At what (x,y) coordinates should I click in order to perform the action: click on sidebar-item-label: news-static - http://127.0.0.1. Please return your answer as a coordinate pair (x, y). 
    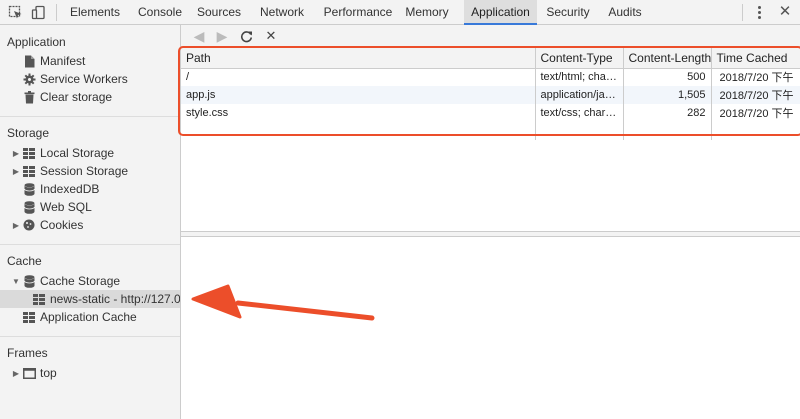
    Looking at the image, I should click on (115, 299).